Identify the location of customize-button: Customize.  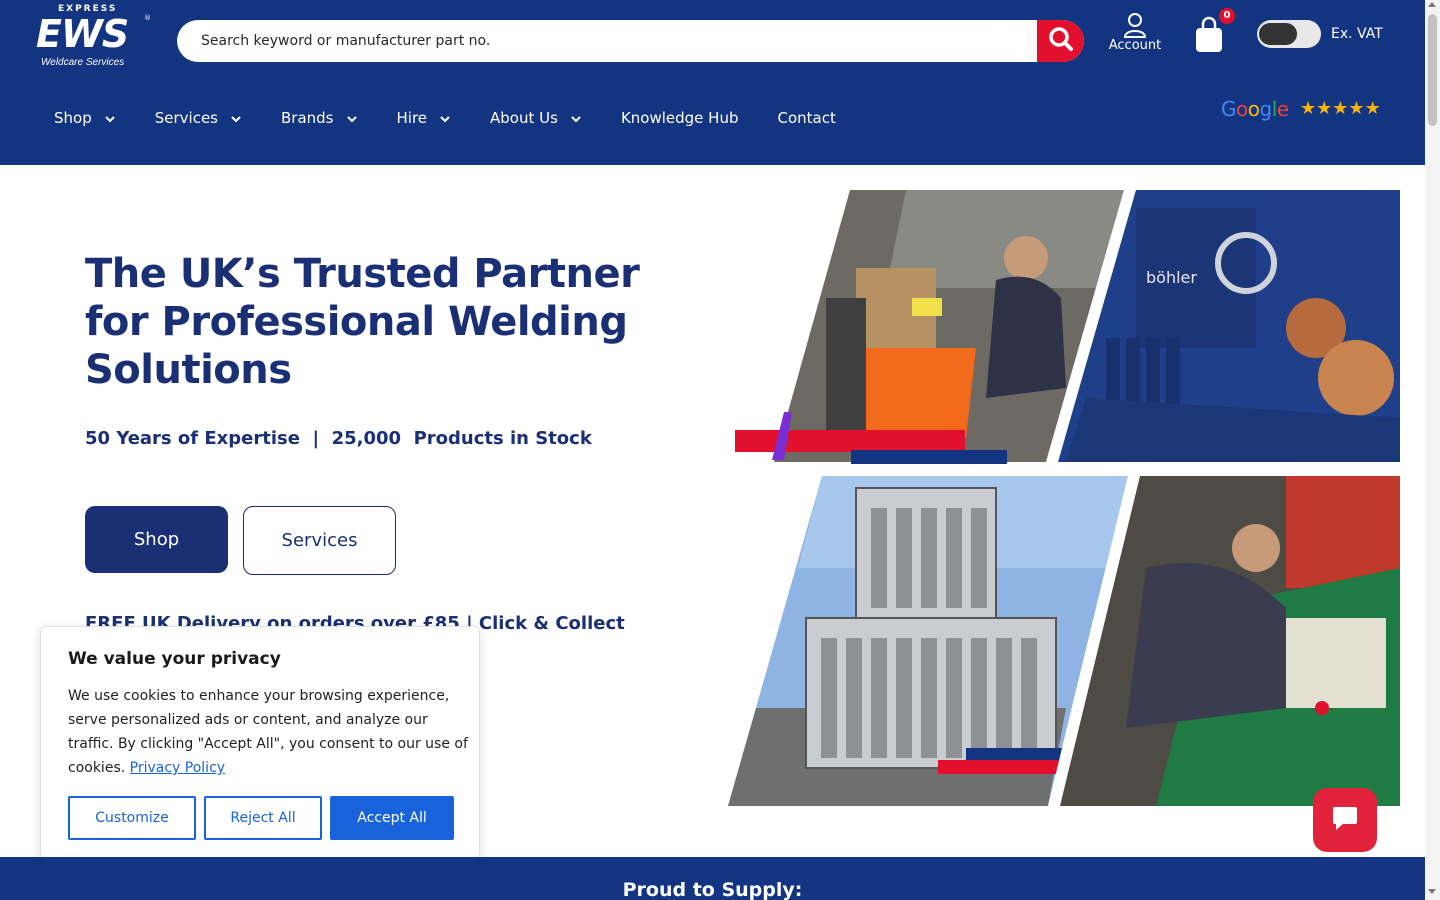
(132, 818).